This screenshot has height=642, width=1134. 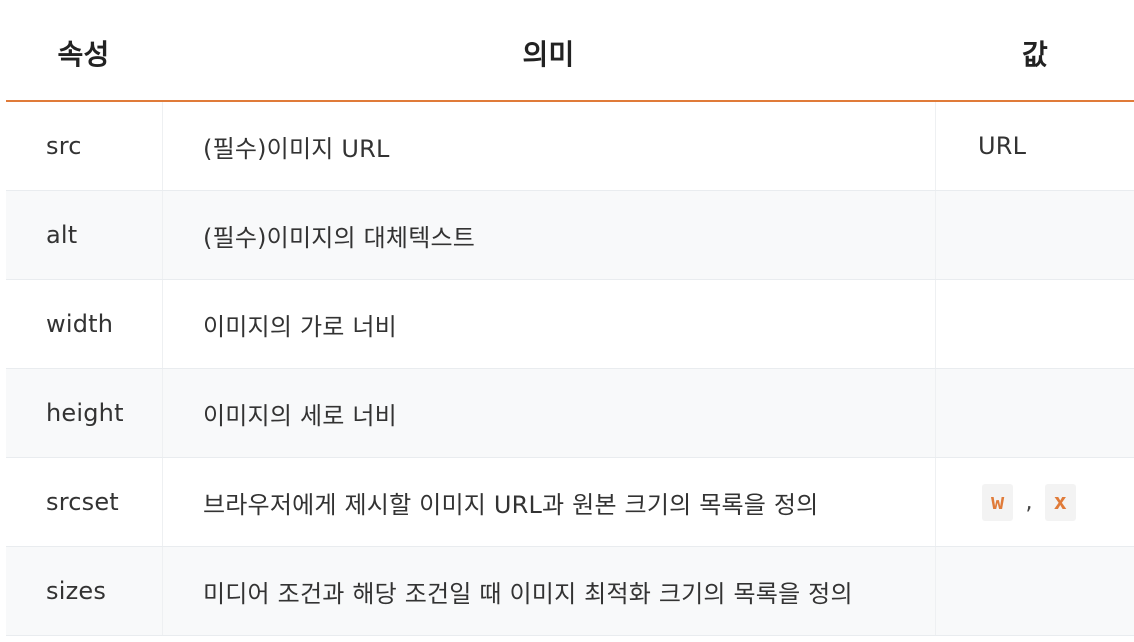 What do you see at coordinates (549, 53) in the screenshot?
I see `header-meaning: 의미` at bounding box center [549, 53].